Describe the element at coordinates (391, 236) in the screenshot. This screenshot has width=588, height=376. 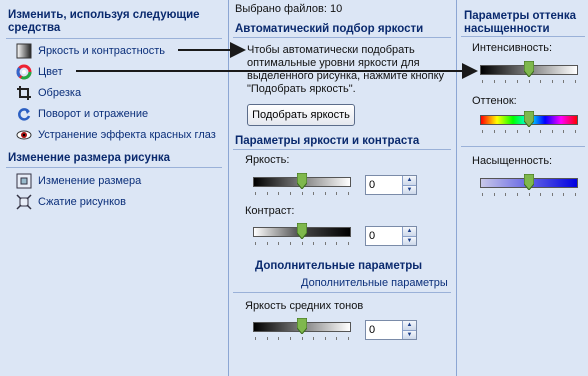
I see `contrast-spinner: 0 ▲ ▼` at that location.